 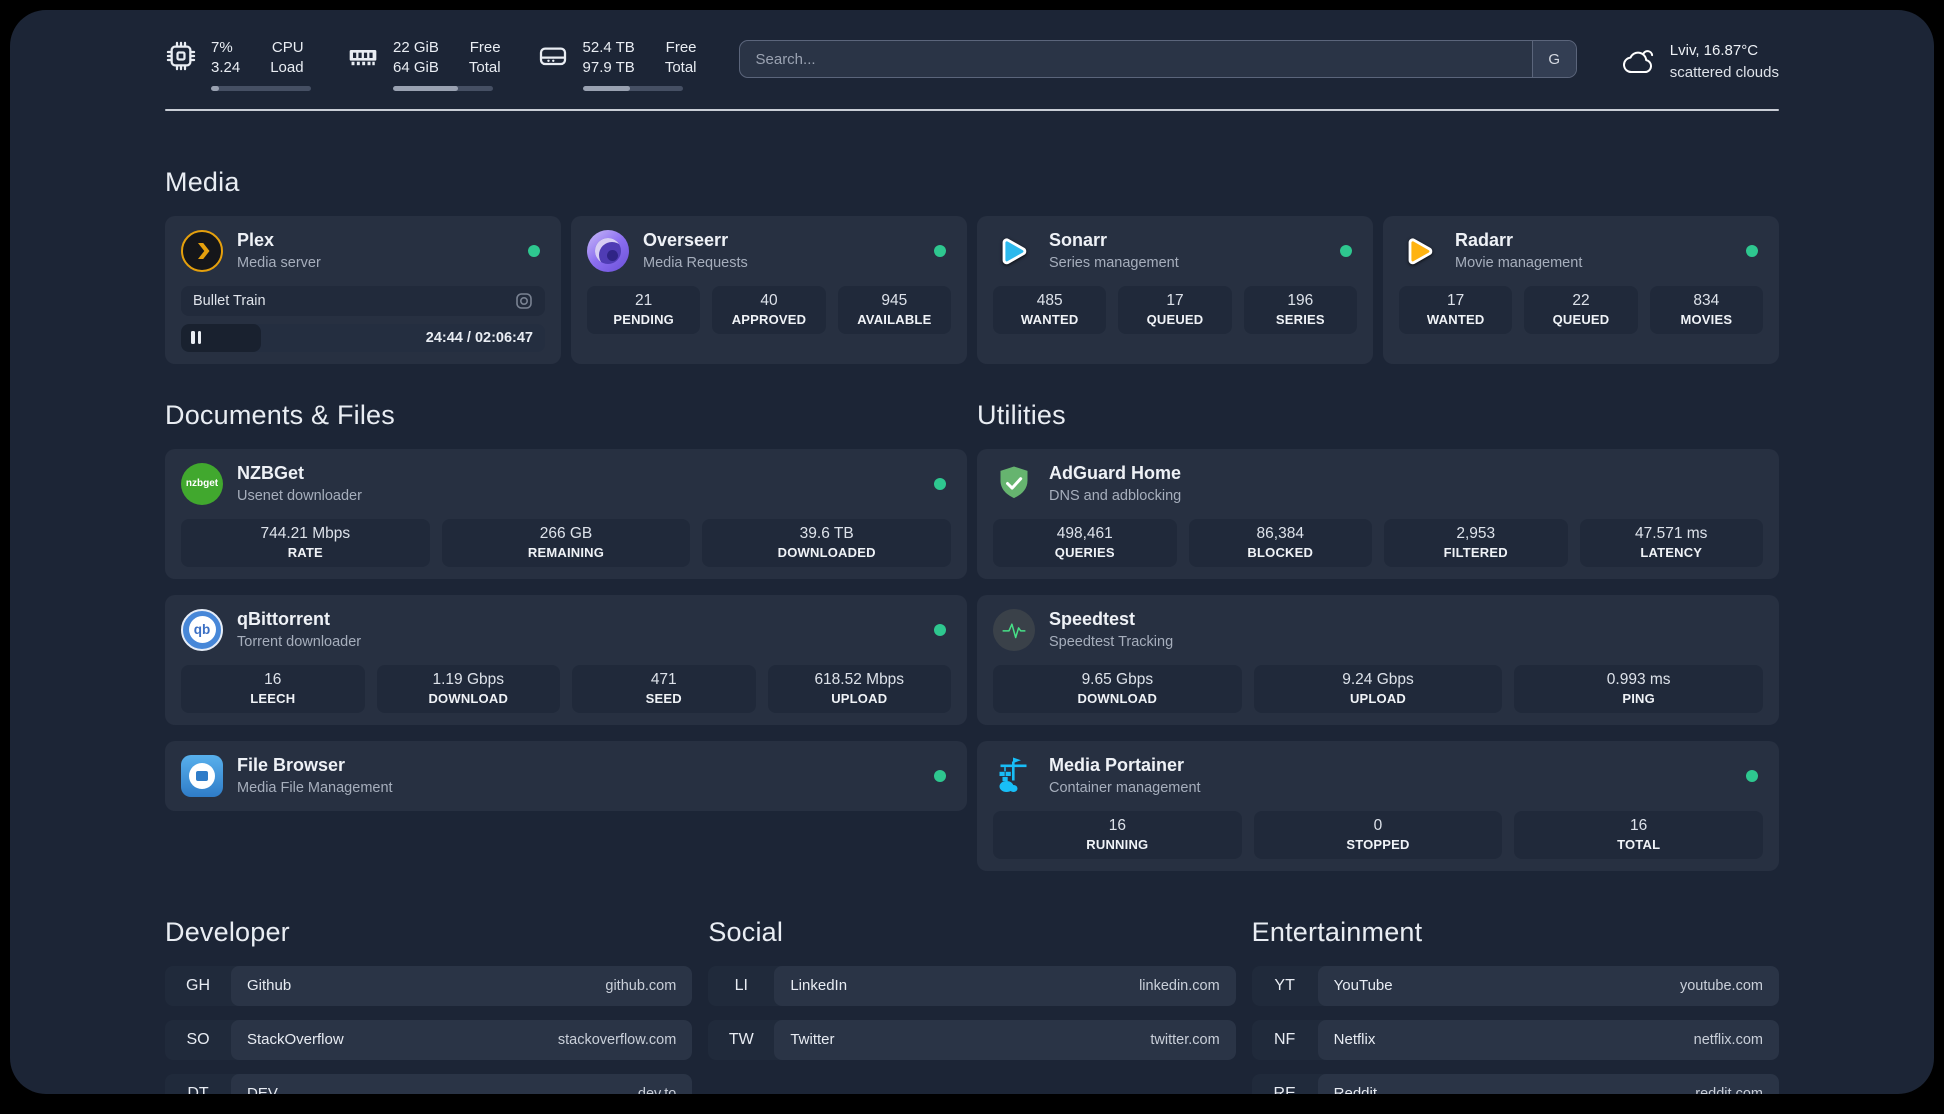 What do you see at coordinates (608, 68) in the screenshot?
I see `storage-total-value: 97.9 TB` at bounding box center [608, 68].